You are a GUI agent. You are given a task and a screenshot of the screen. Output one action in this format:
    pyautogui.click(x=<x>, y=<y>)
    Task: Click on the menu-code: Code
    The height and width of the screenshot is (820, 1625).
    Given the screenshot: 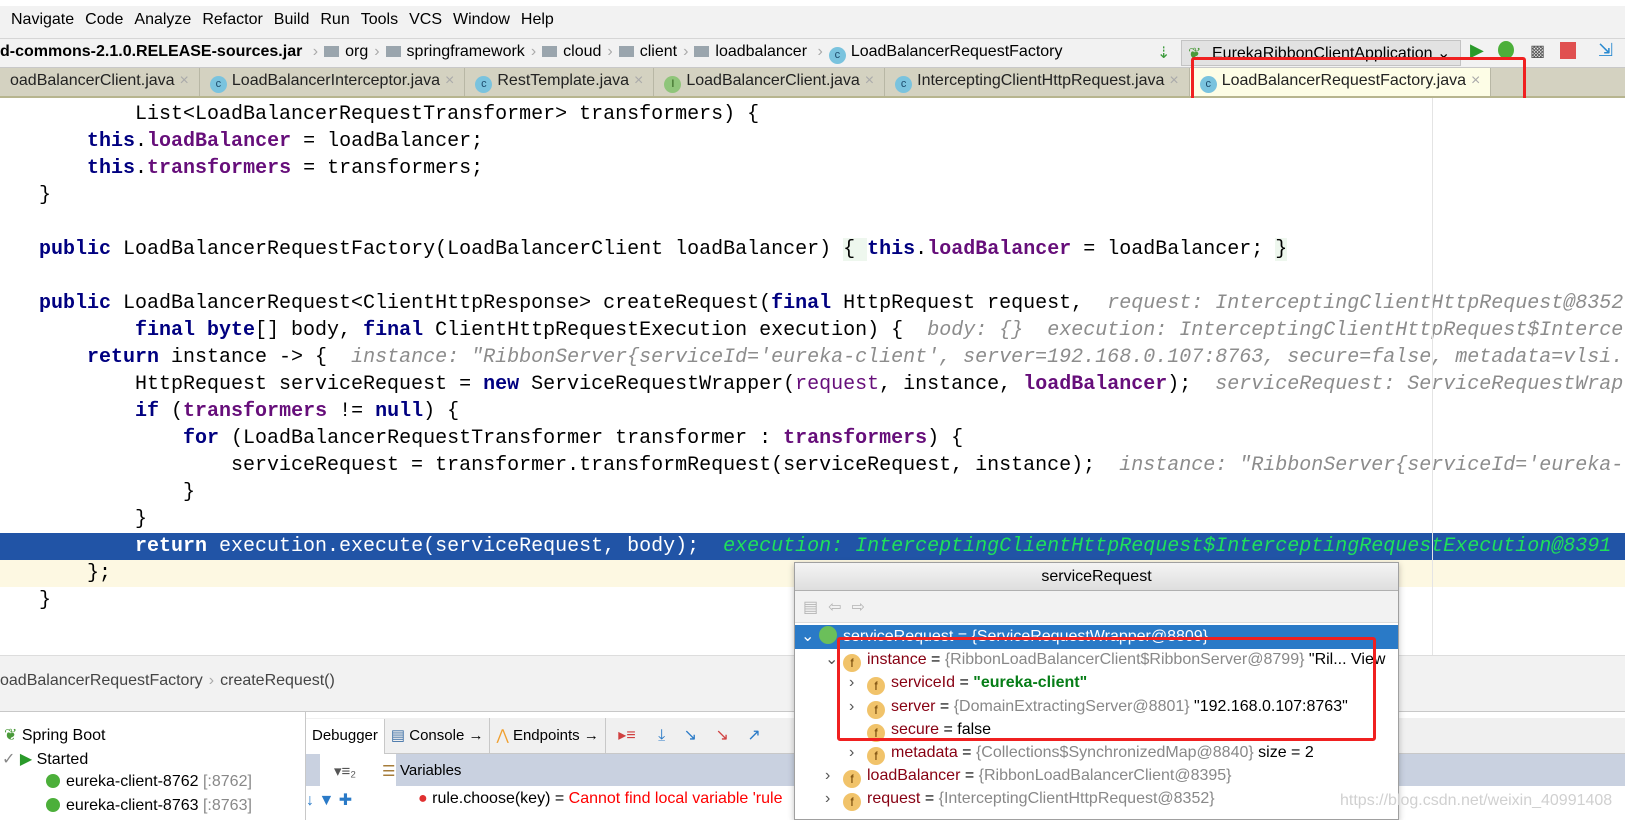 What is the action you would take?
    pyautogui.click(x=104, y=20)
    